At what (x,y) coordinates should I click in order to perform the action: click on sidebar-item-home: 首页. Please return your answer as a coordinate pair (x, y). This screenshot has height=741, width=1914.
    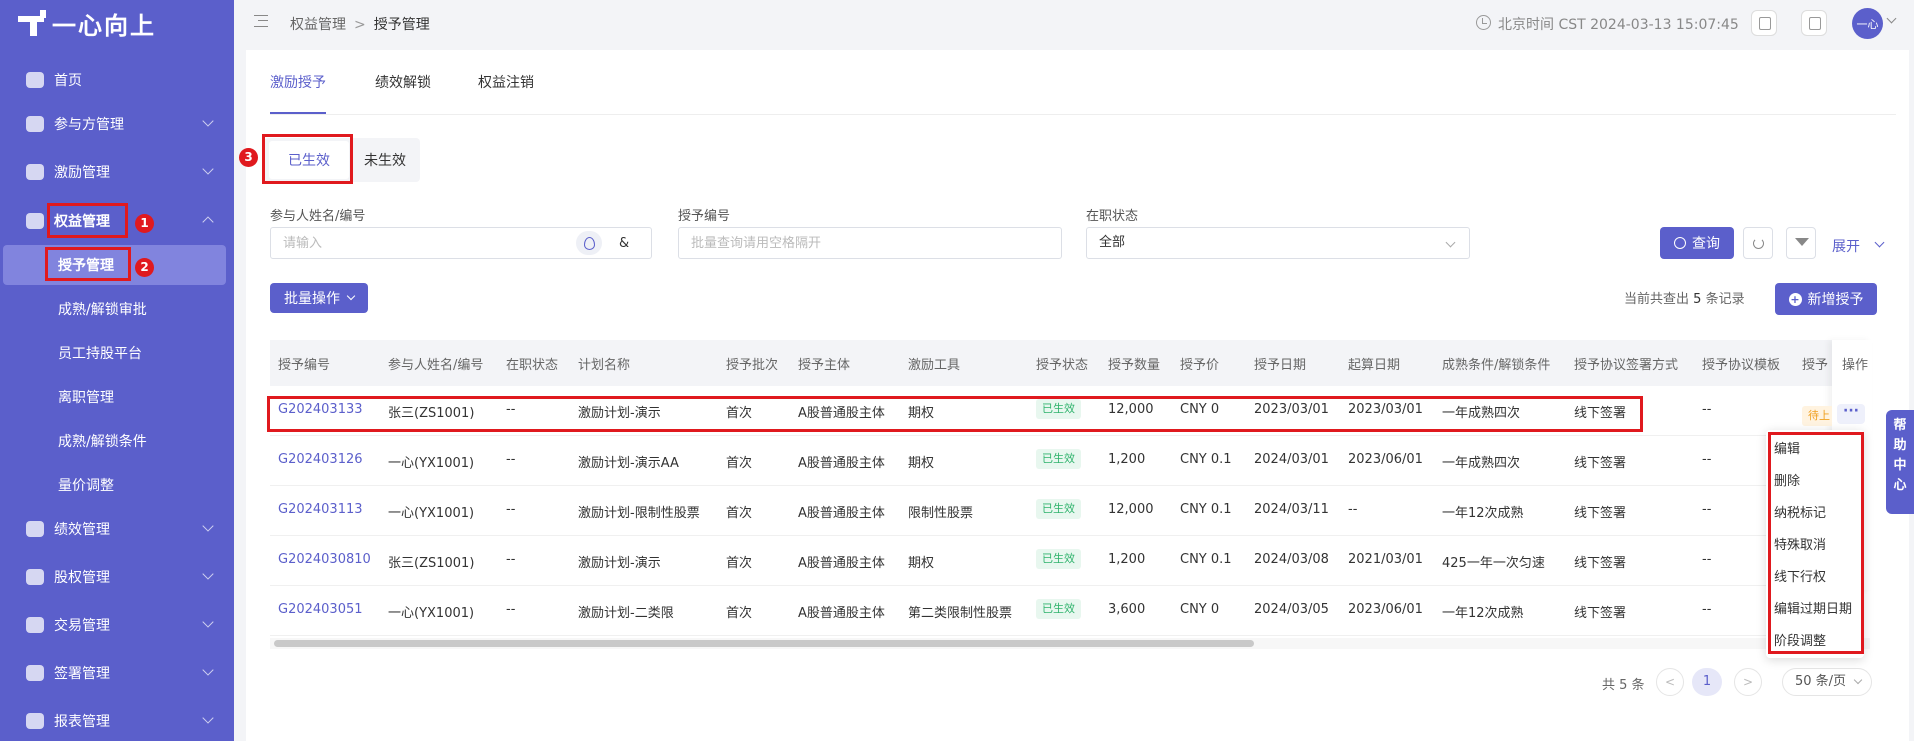
    Looking at the image, I should click on (117, 80).